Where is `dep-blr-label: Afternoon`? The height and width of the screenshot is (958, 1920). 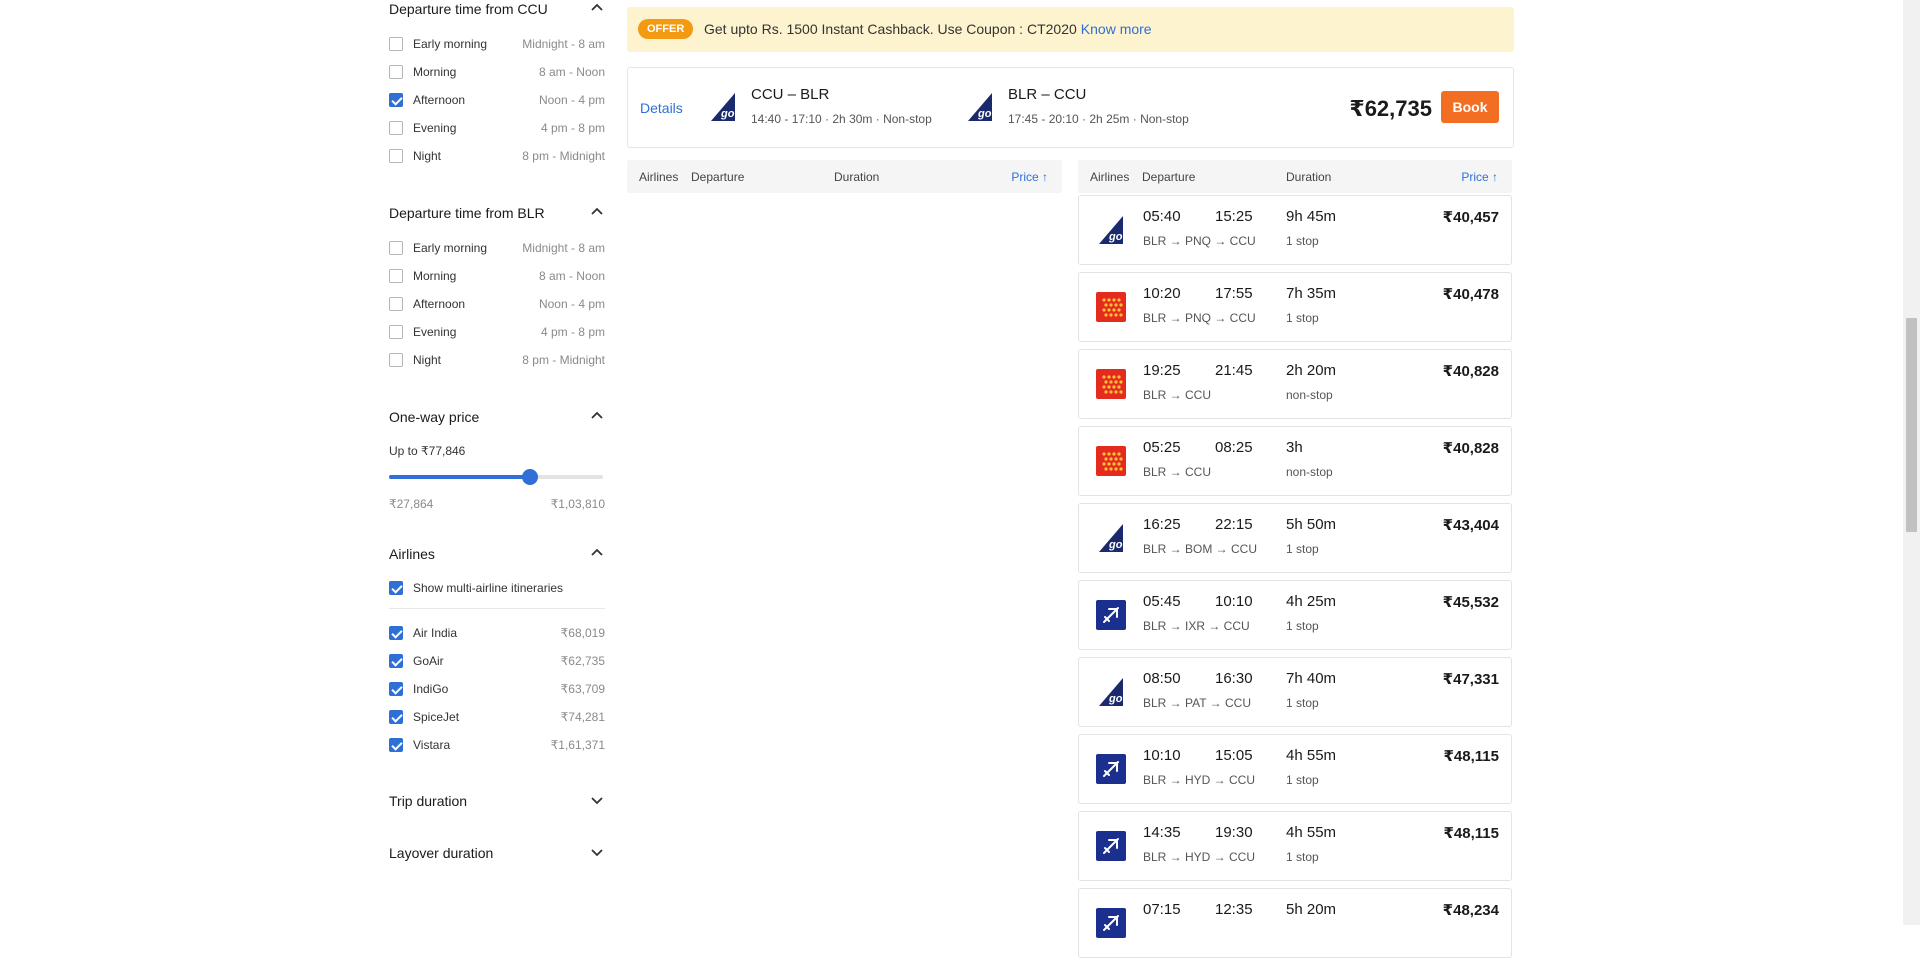
dep-blr-label: Afternoon is located at coordinates (439, 304).